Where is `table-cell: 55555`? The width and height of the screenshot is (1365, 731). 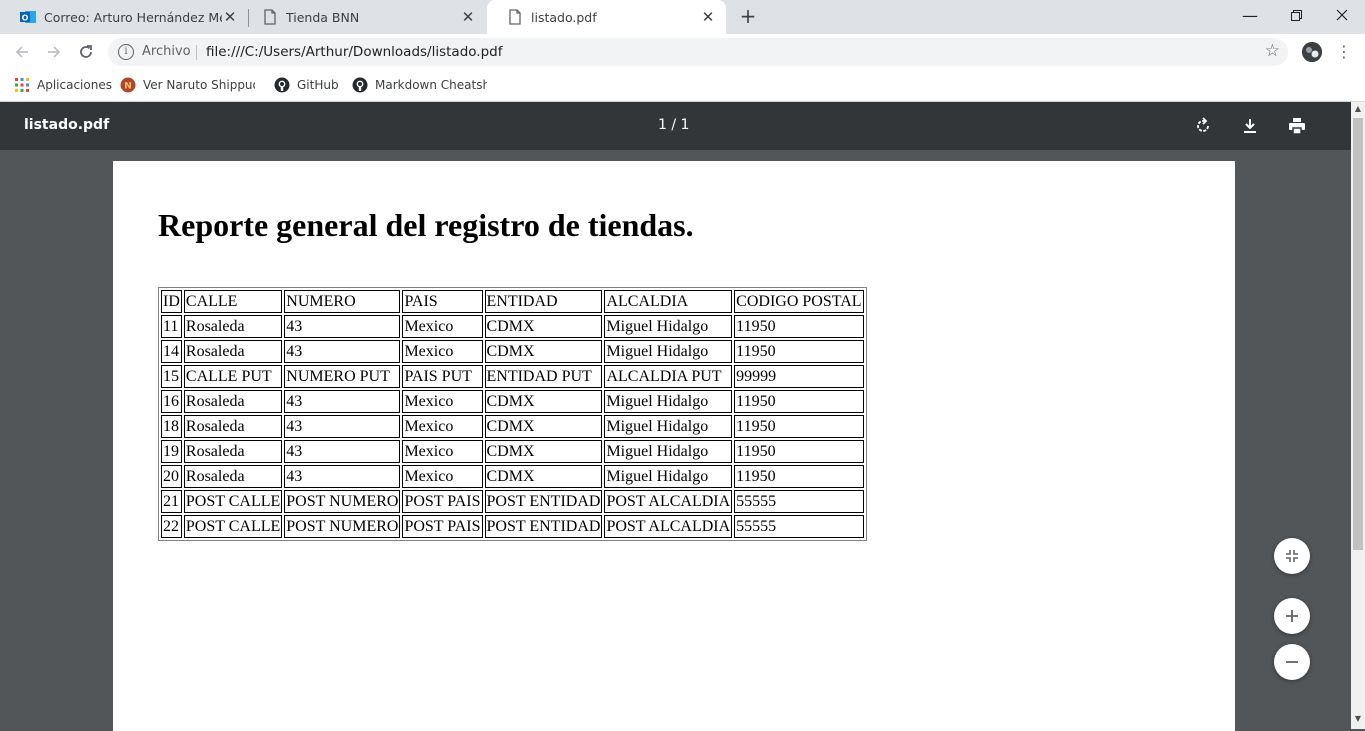 table-cell: 55555 is located at coordinates (799, 501).